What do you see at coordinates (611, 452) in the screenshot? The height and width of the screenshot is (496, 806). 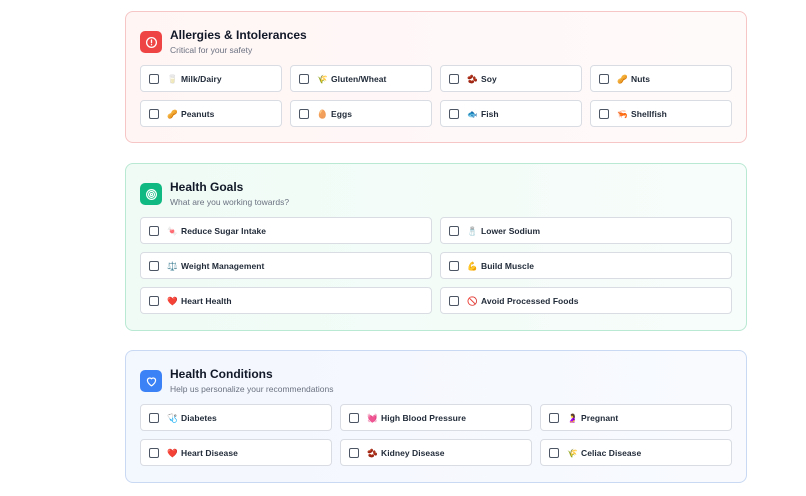 I see `option-label: Celiac Disease` at bounding box center [611, 452].